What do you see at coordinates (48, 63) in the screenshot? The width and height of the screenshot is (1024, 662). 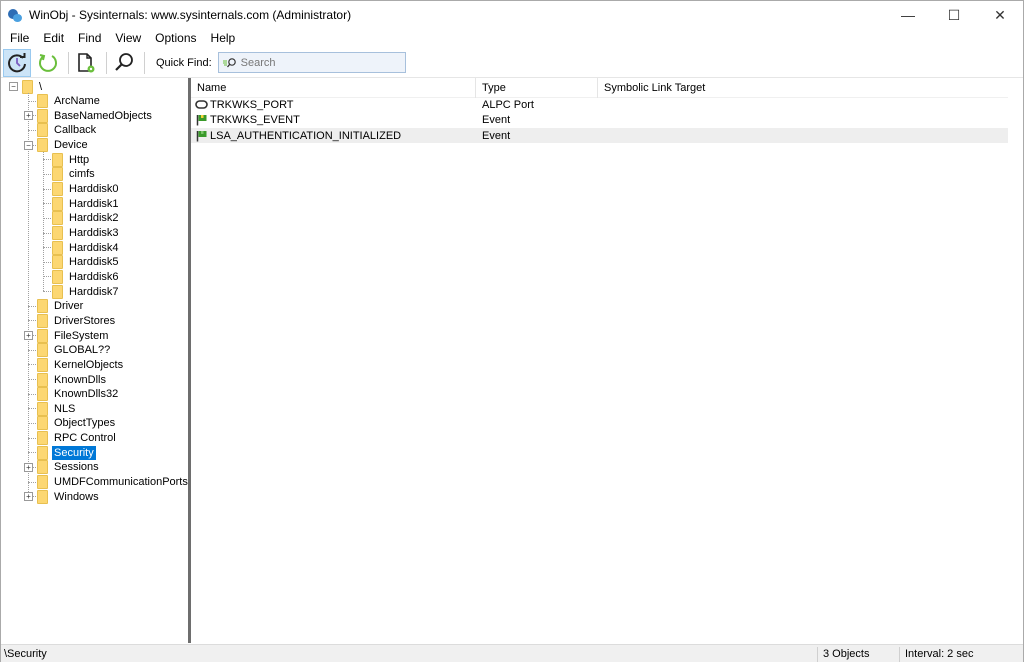 I see `refresh-button` at bounding box center [48, 63].